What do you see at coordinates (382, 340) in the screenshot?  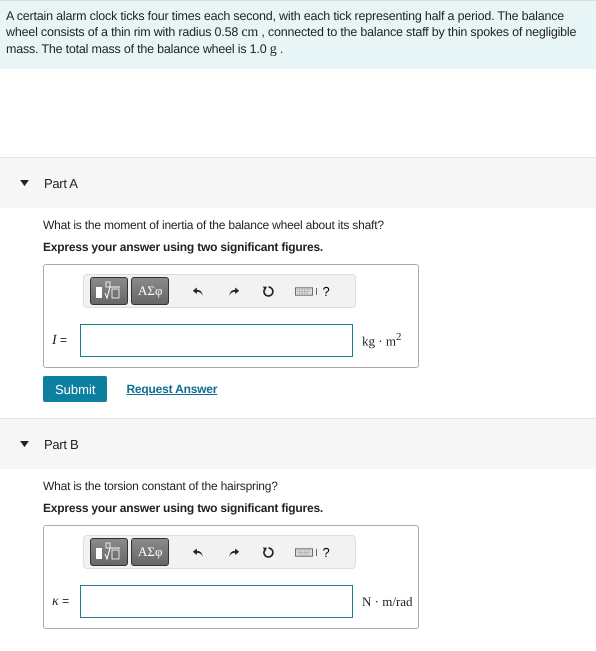 I see `unit-label: kg · m$^{2}$` at bounding box center [382, 340].